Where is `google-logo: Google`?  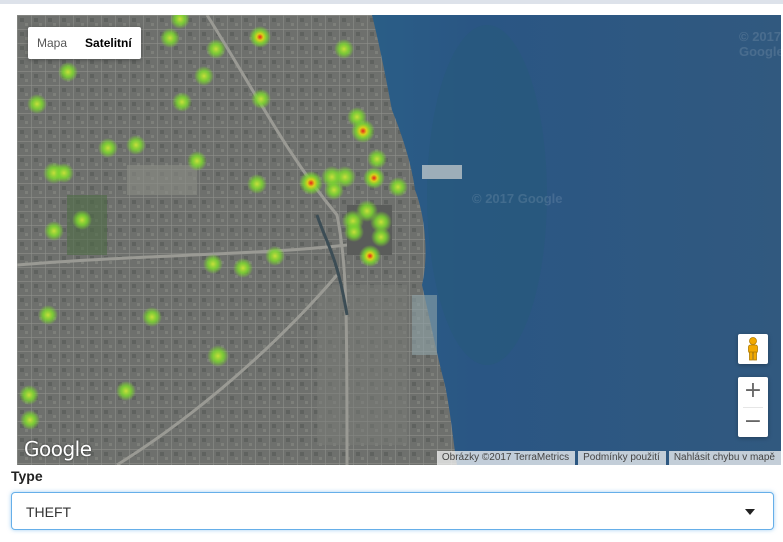 google-logo: Google is located at coordinates (58, 449).